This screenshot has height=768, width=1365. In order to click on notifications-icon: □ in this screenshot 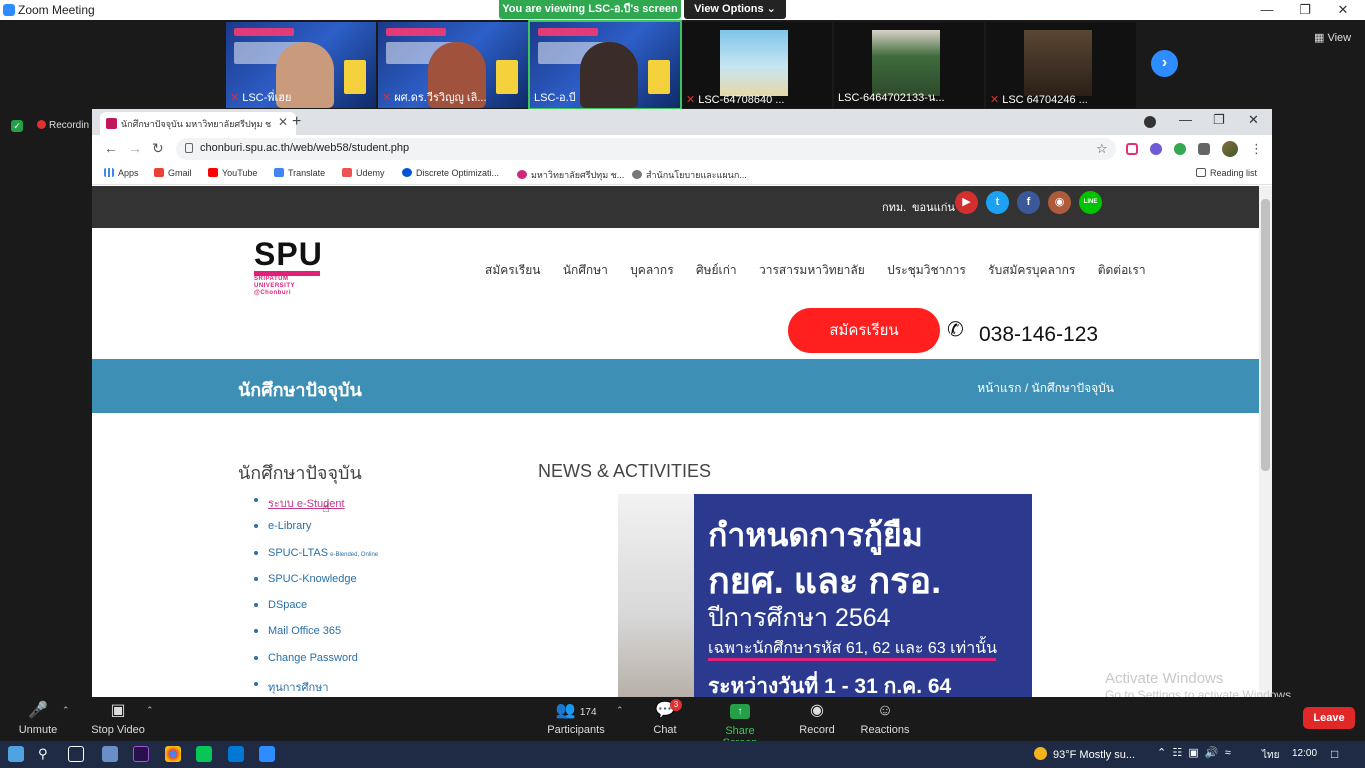, I will do `click(1334, 754)`.